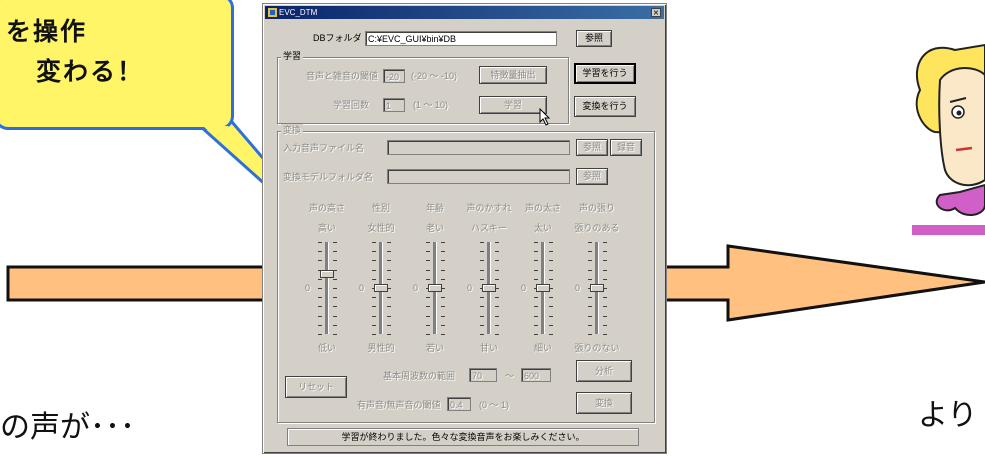 Image resolution: width=985 pixels, height=457 pixels. What do you see at coordinates (90, 71) in the screenshot?
I see `callout-line2: 変わる！` at bounding box center [90, 71].